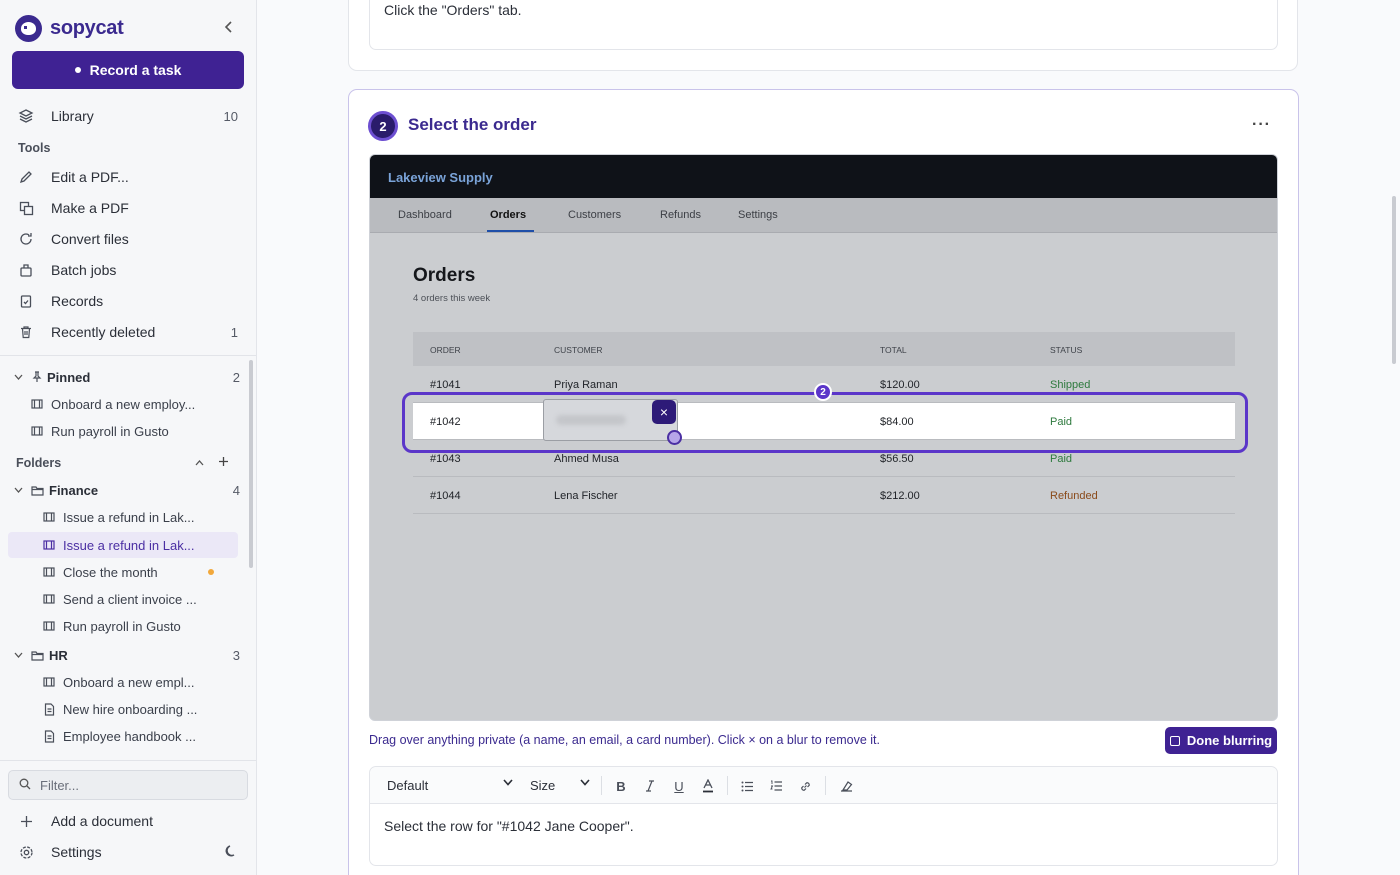 This screenshot has width=1400, height=875. Describe the element at coordinates (128, 270) in the screenshot. I see `sidebar-item-batch-jobs: Batch jobs` at that location.